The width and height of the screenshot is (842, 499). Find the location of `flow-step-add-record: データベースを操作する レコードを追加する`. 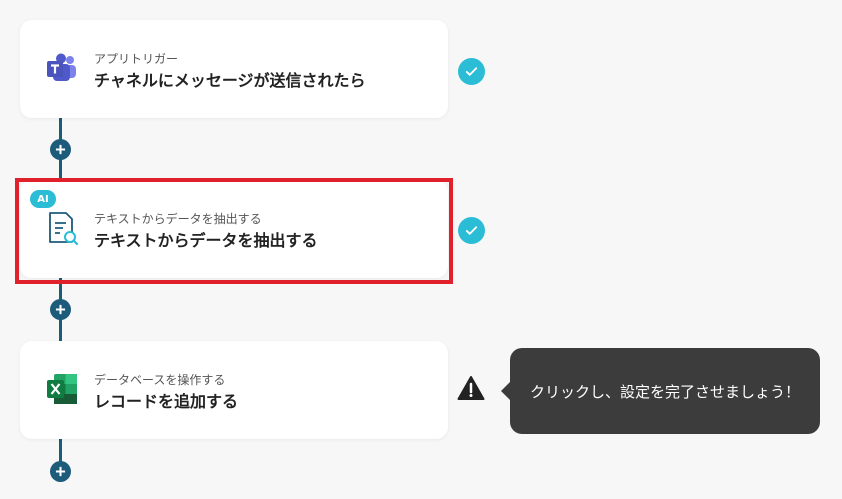

flow-step-add-record: データベースを操作する レコードを追加する is located at coordinates (234, 390).